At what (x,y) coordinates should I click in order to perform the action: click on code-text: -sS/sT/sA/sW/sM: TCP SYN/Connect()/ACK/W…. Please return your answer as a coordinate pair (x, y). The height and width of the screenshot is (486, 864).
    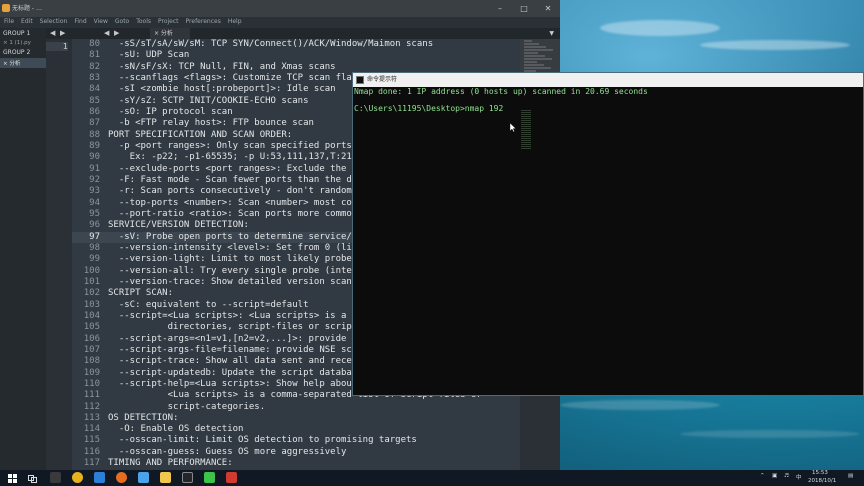
    Looking at the image, I should click on (271, 44).